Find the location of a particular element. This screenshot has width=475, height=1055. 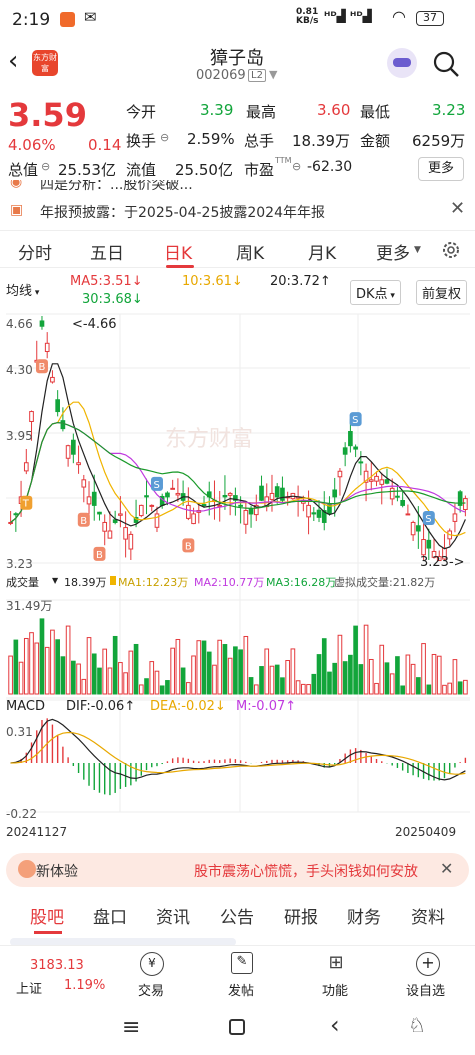

tab-five-day: 五日 is located at coordinates (107, 251).